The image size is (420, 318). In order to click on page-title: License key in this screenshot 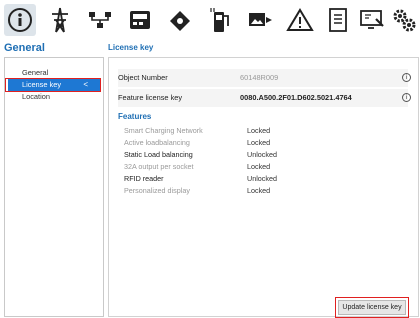, I will do `click(131, 47)`.